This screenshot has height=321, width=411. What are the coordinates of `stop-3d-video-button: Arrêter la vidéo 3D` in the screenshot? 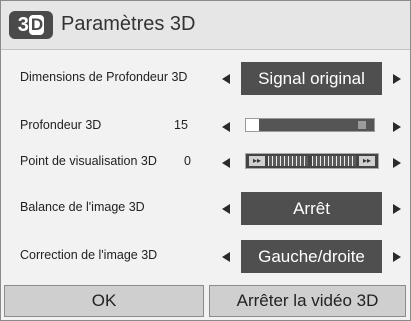 It's located at (307, 301).